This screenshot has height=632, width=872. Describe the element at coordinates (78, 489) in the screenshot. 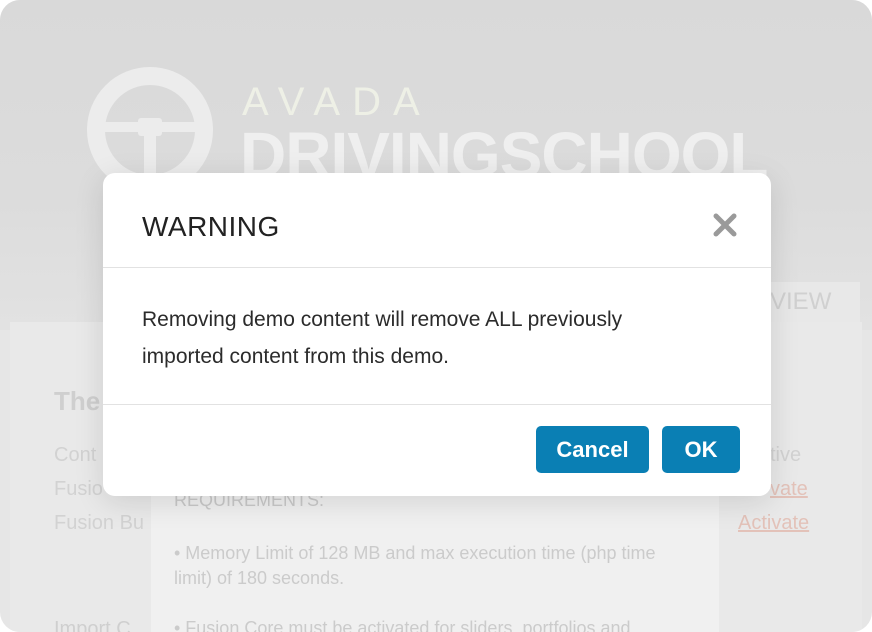

I see `plugin-row-label: Fusio` at that location.